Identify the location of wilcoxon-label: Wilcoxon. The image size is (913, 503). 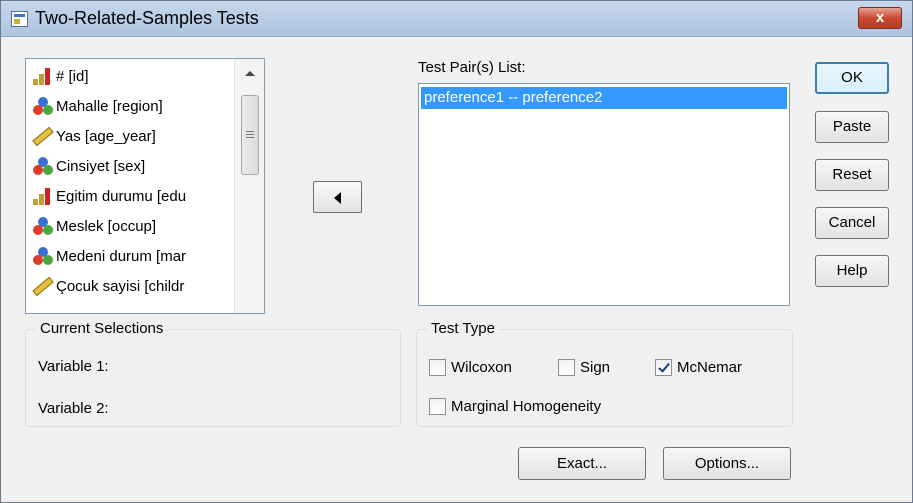
(481, 367).